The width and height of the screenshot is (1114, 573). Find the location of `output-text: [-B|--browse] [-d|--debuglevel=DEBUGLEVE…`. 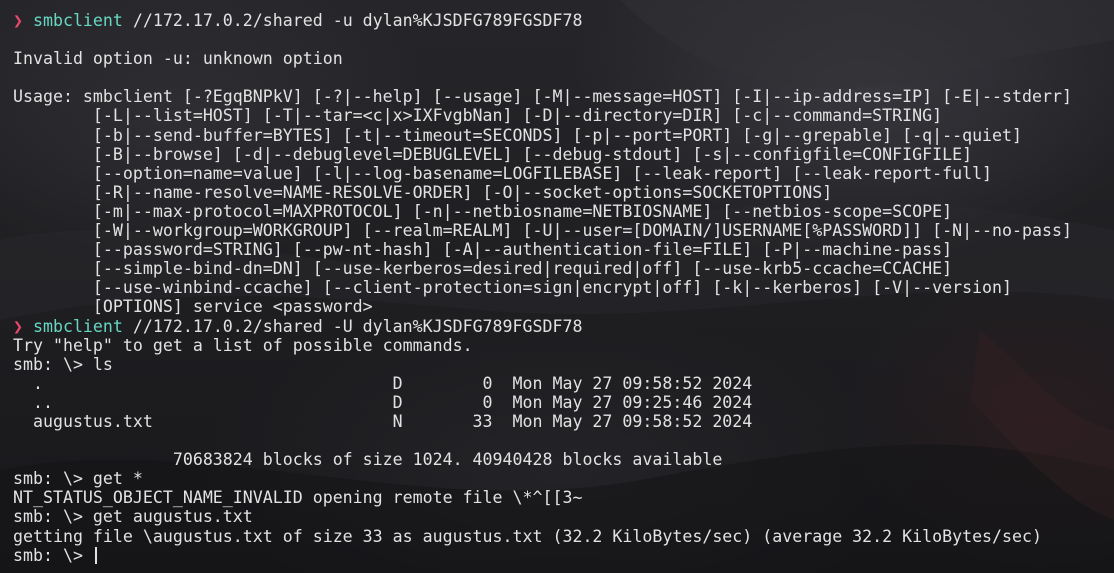

output-text: [-B|--browse] [-d|--debuglevel=DEBUGLEVE… is located at coordinates (493, 154).